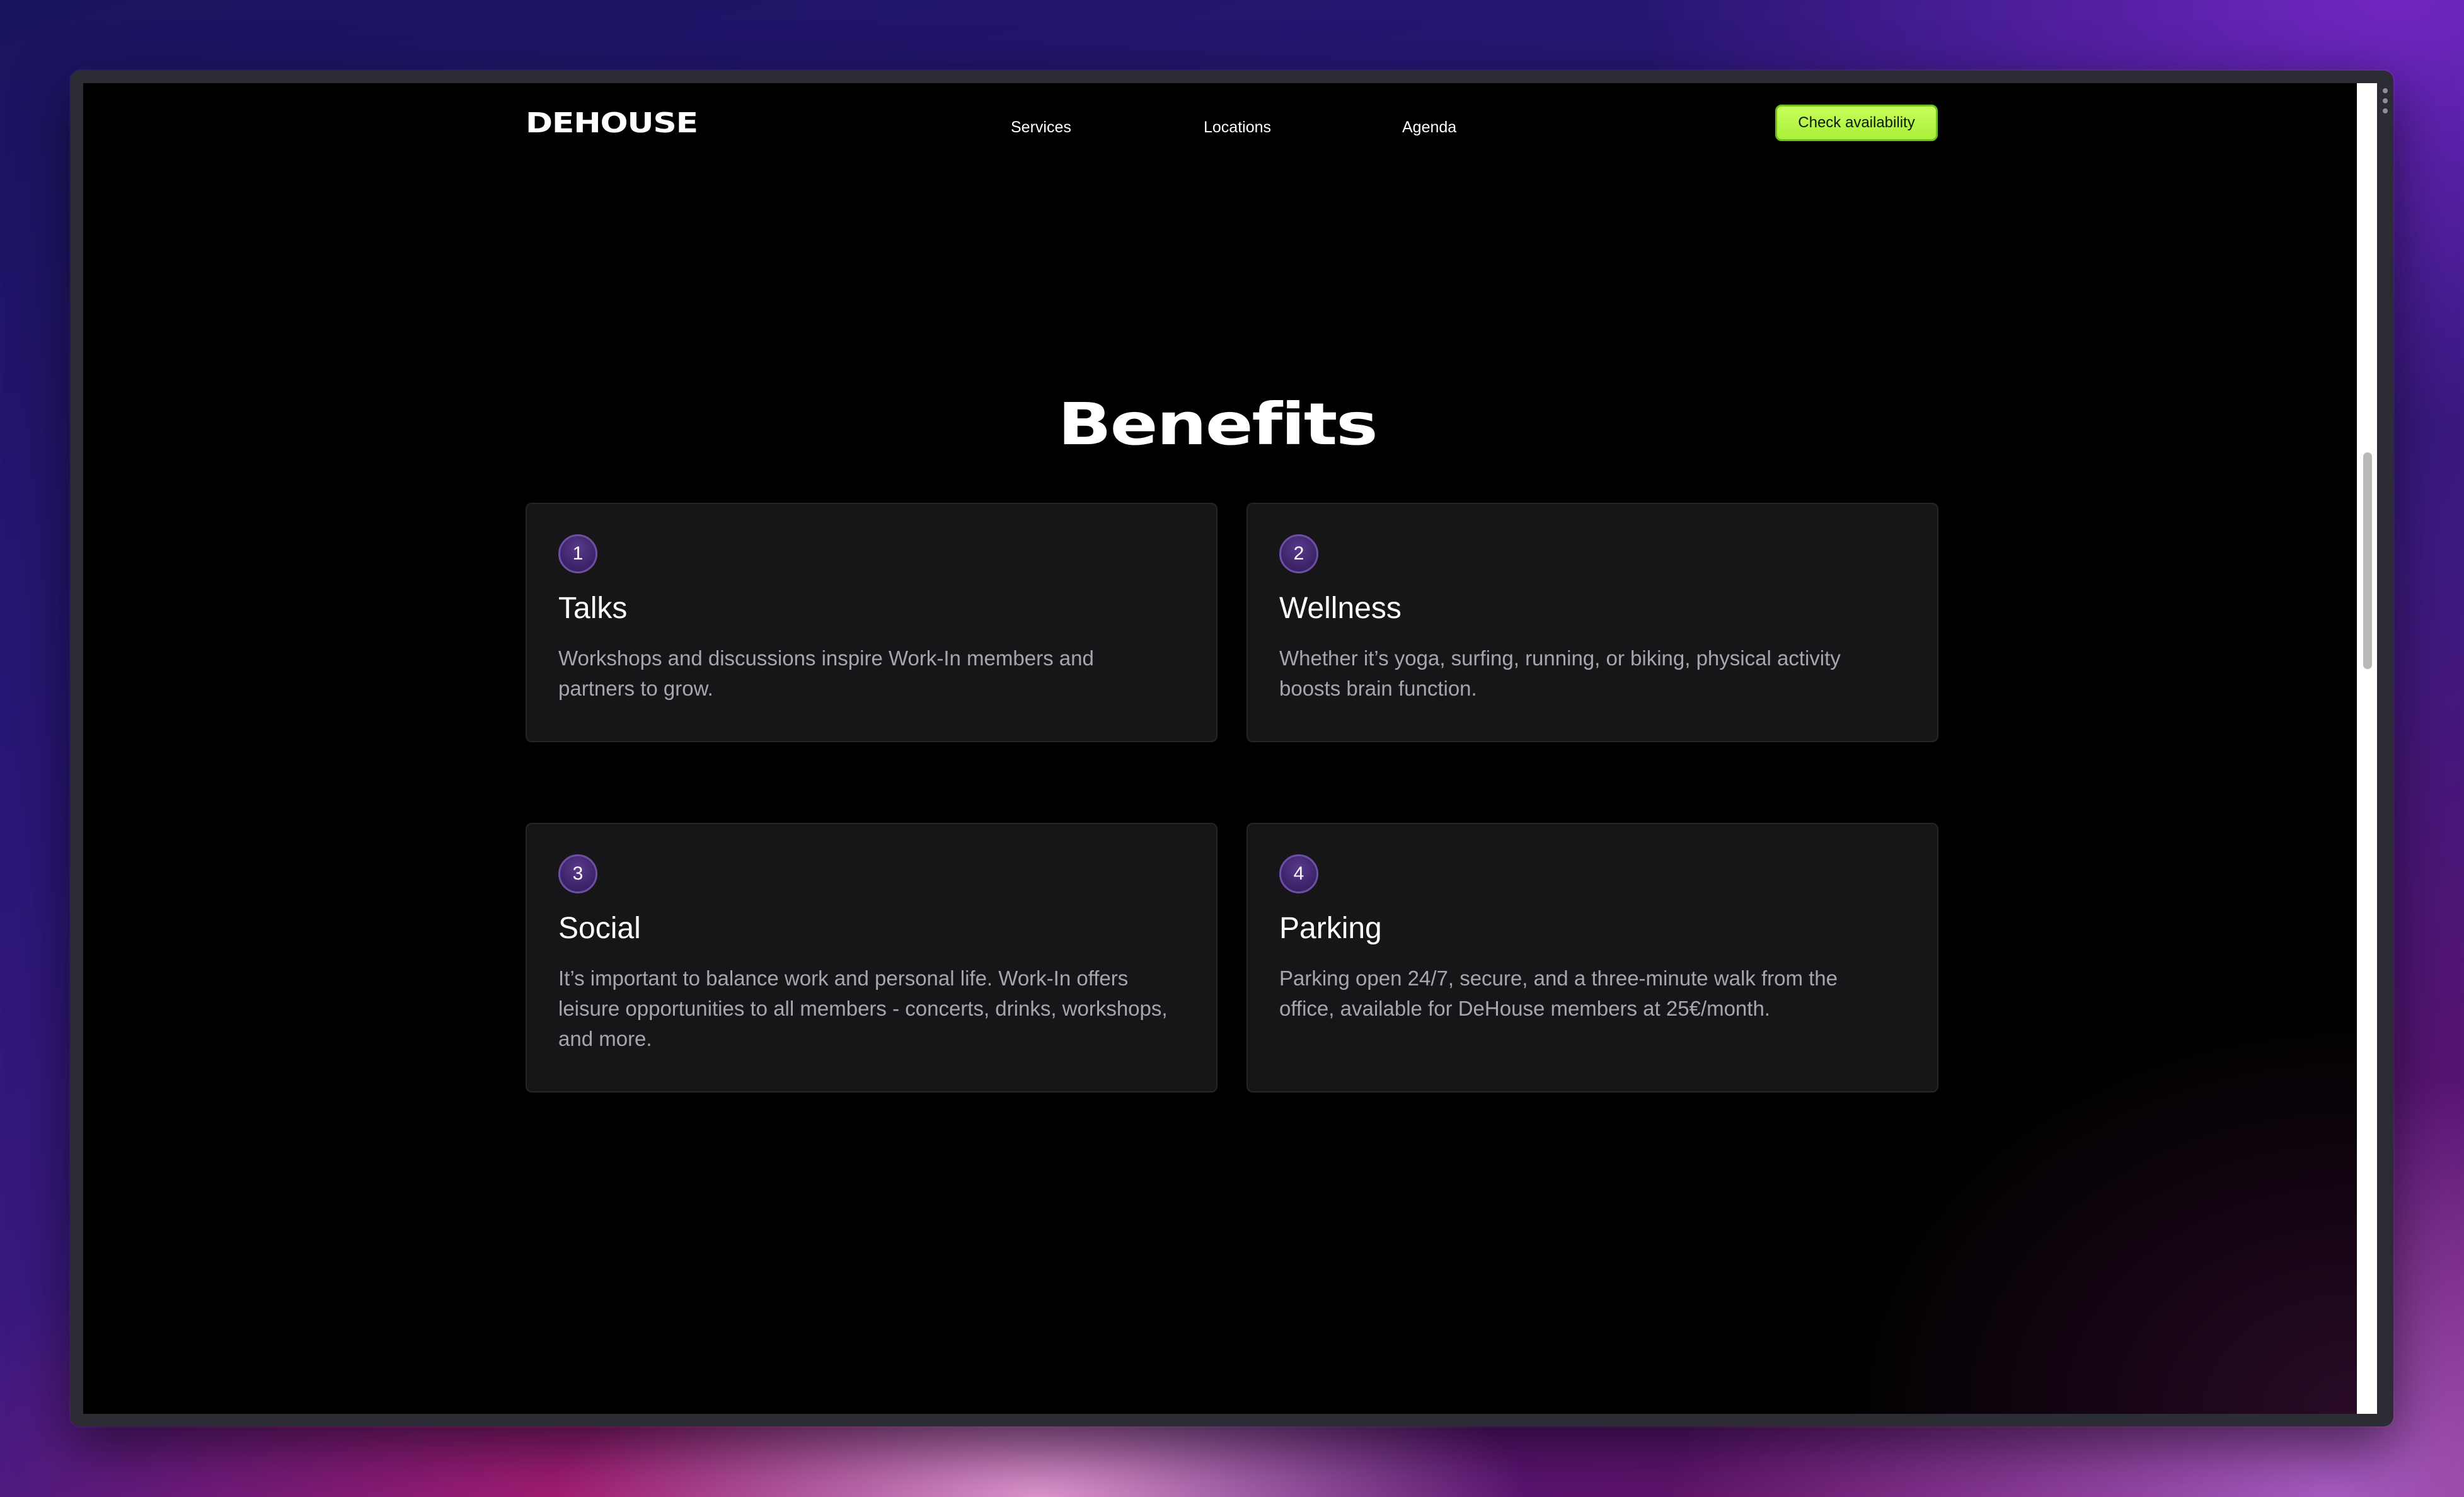 This screenshot has width=2464, height=1497. I want to click on scrollbar-thumb, so click(2367, 560).